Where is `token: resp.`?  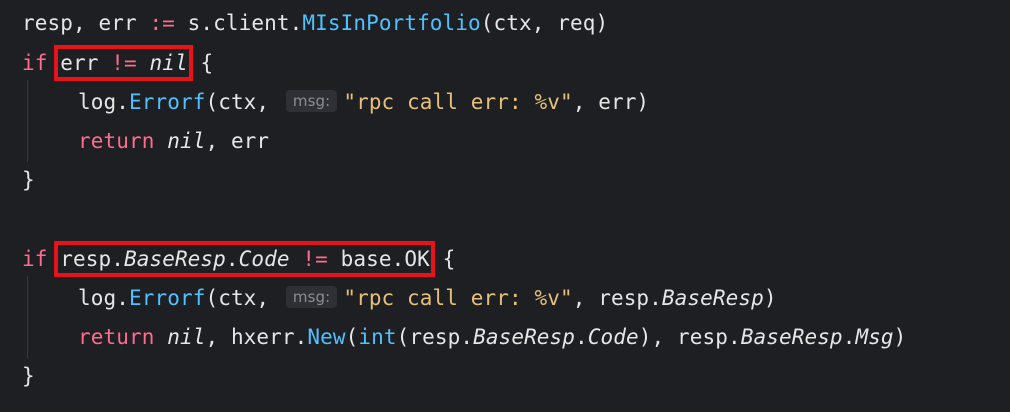 token: resp. is located at coordinates (92, 259).